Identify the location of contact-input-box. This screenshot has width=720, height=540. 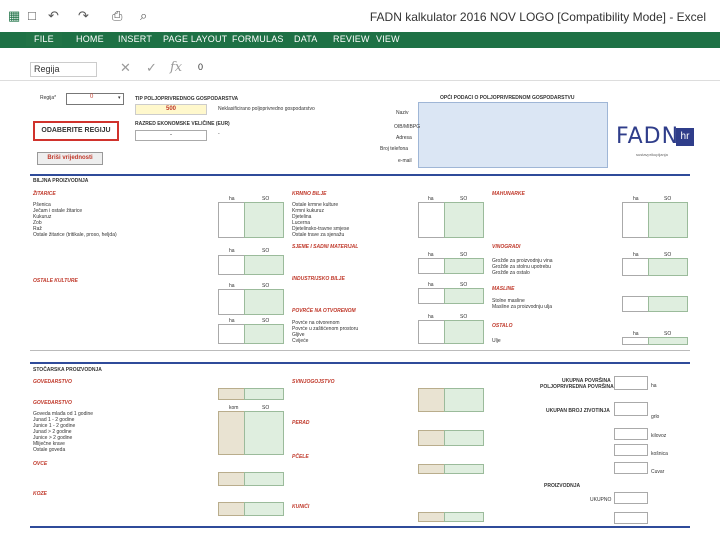
(513, 135).